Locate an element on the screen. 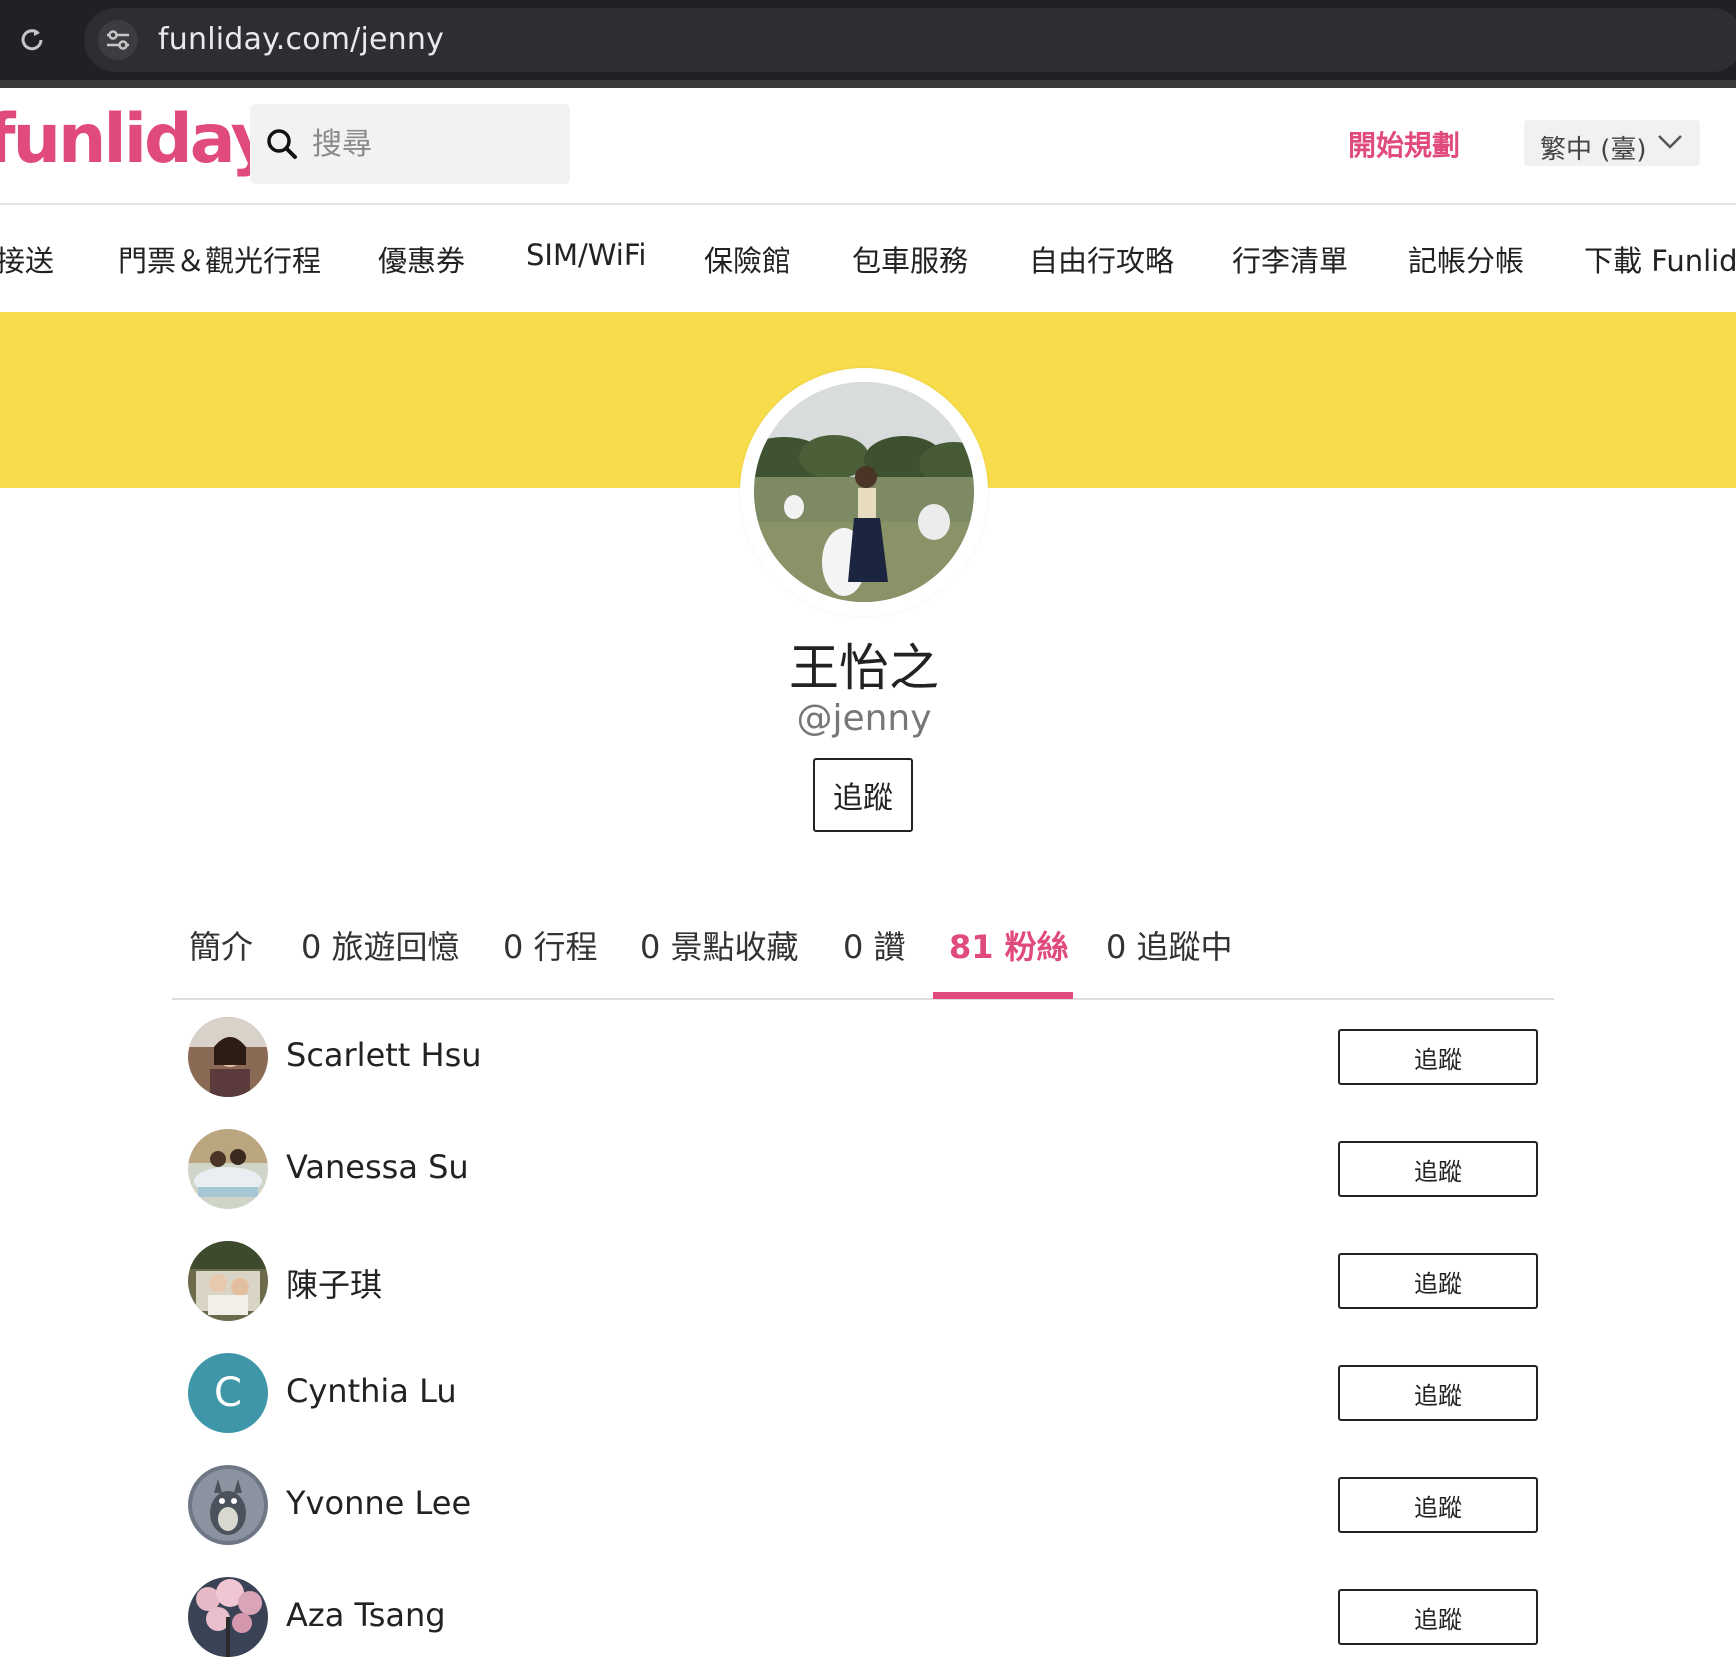 Image resolution: width=1736 pixels, height=1674 pixels. nav-item-insurance: 保險館 is located at coordinates (747, 259).